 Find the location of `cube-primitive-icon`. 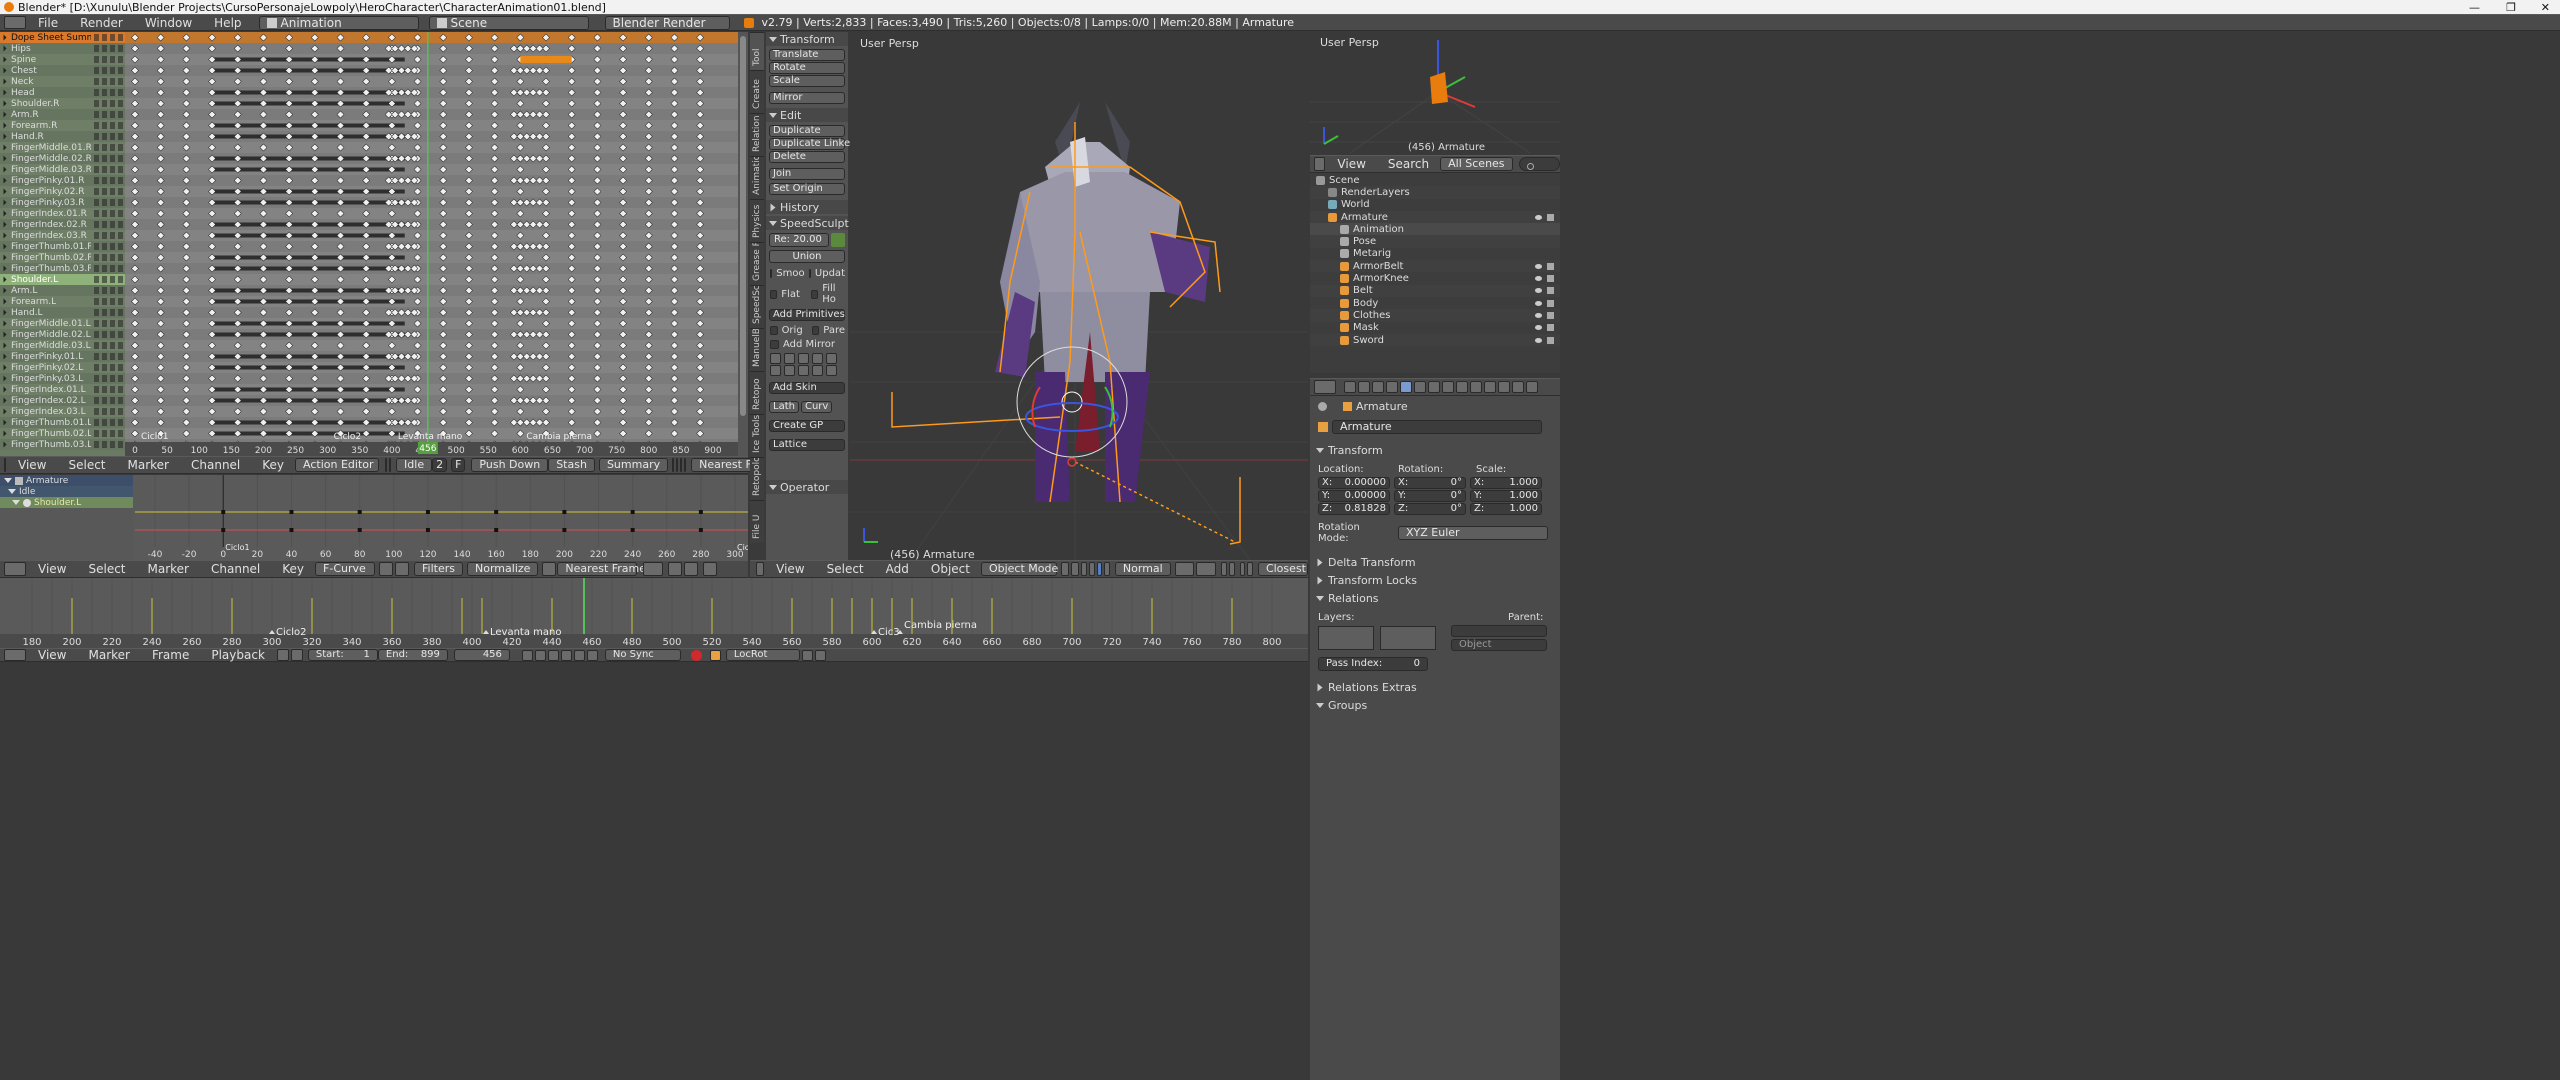

cube-primitive-icon is located at coordinates (789, 358).